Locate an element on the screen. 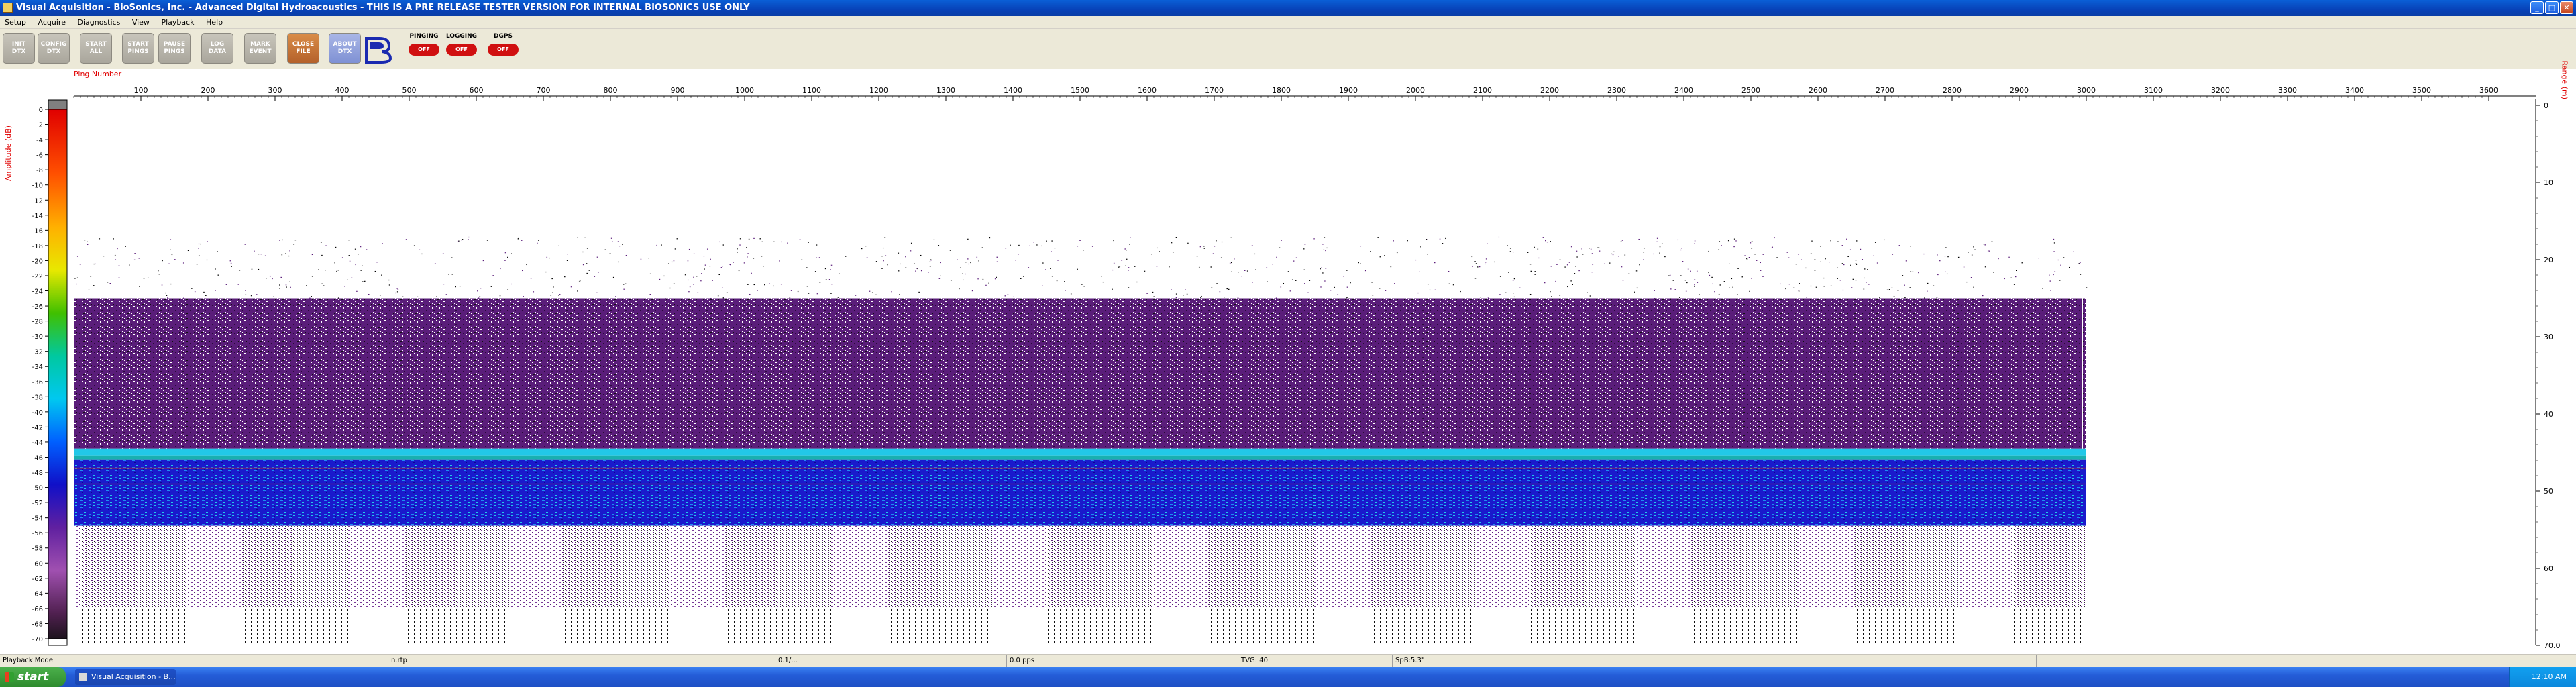 The image size is (2576, 687). ping-tick-label: 2500 is located at coordinates (1750, 90).